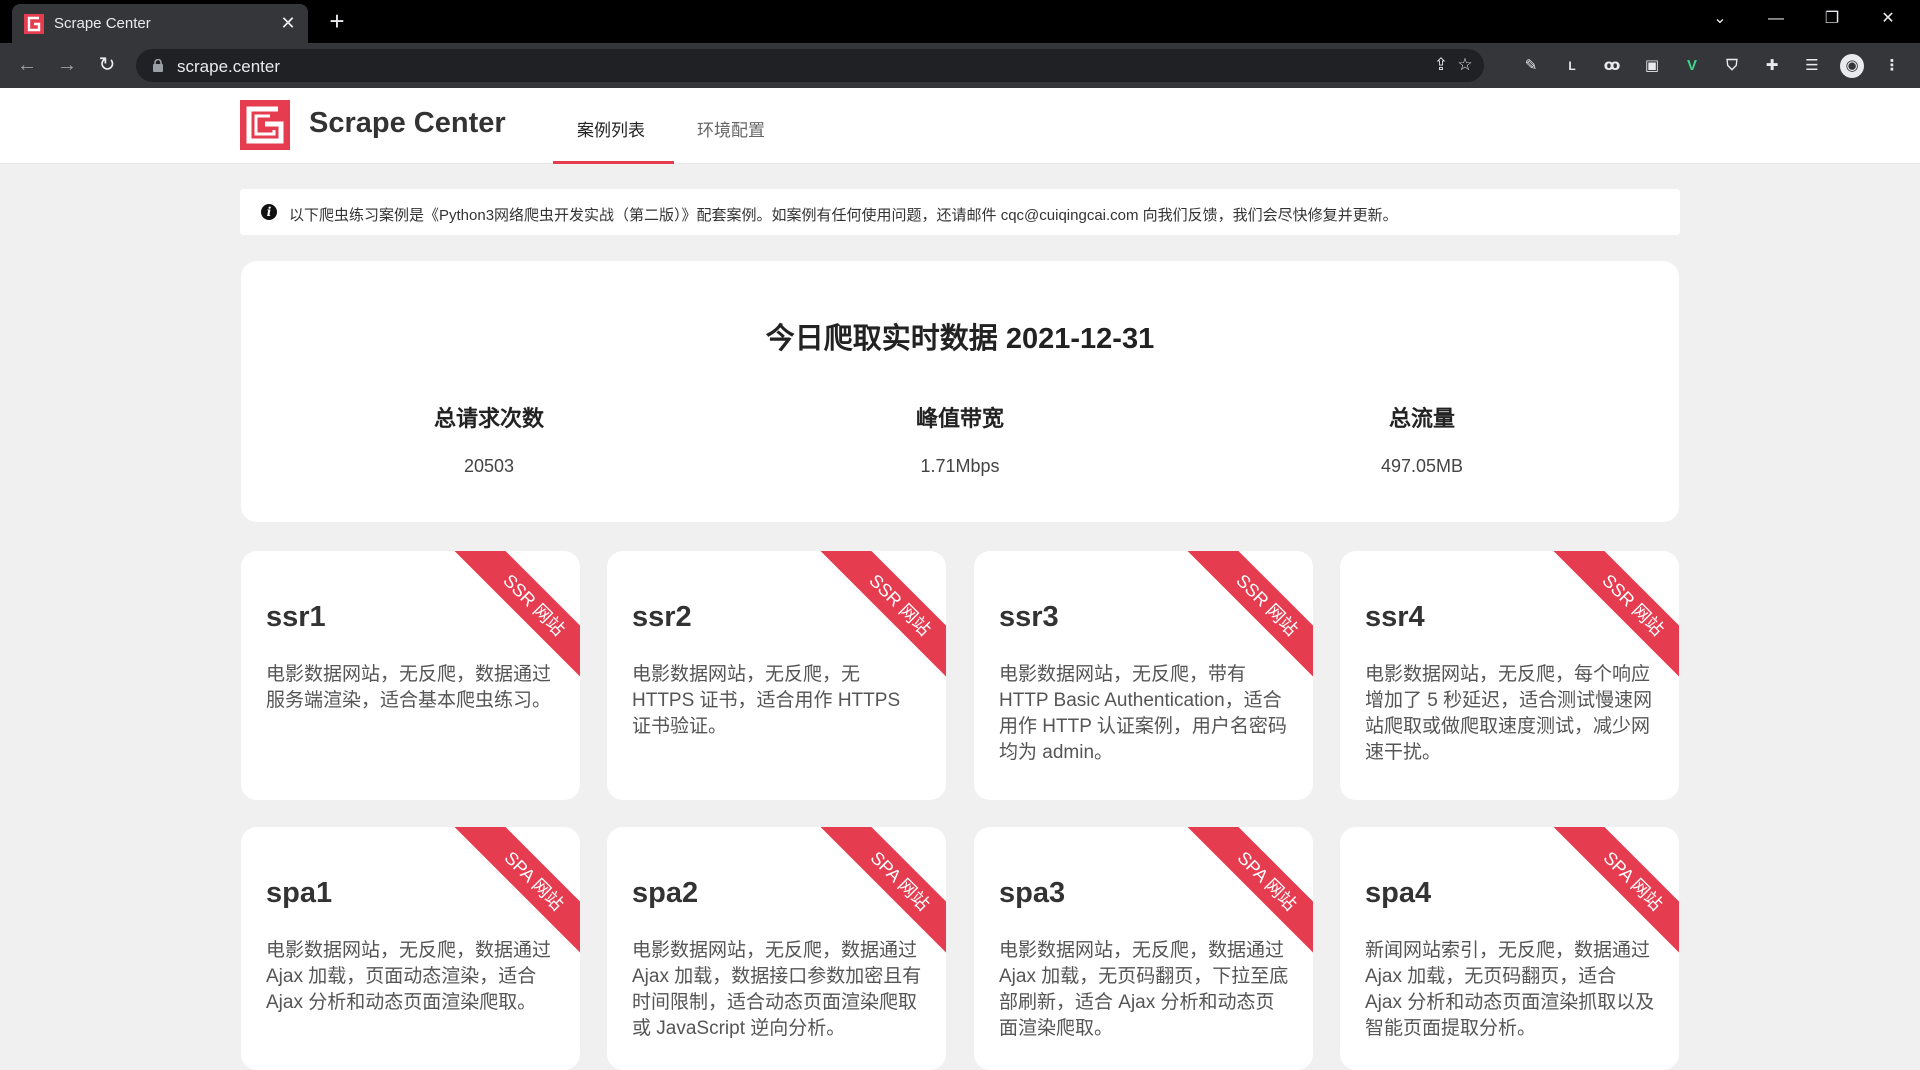 This screenshot has width=1920, height=1070. I want to click on minimize-window-button: —, so click(1776, 20).